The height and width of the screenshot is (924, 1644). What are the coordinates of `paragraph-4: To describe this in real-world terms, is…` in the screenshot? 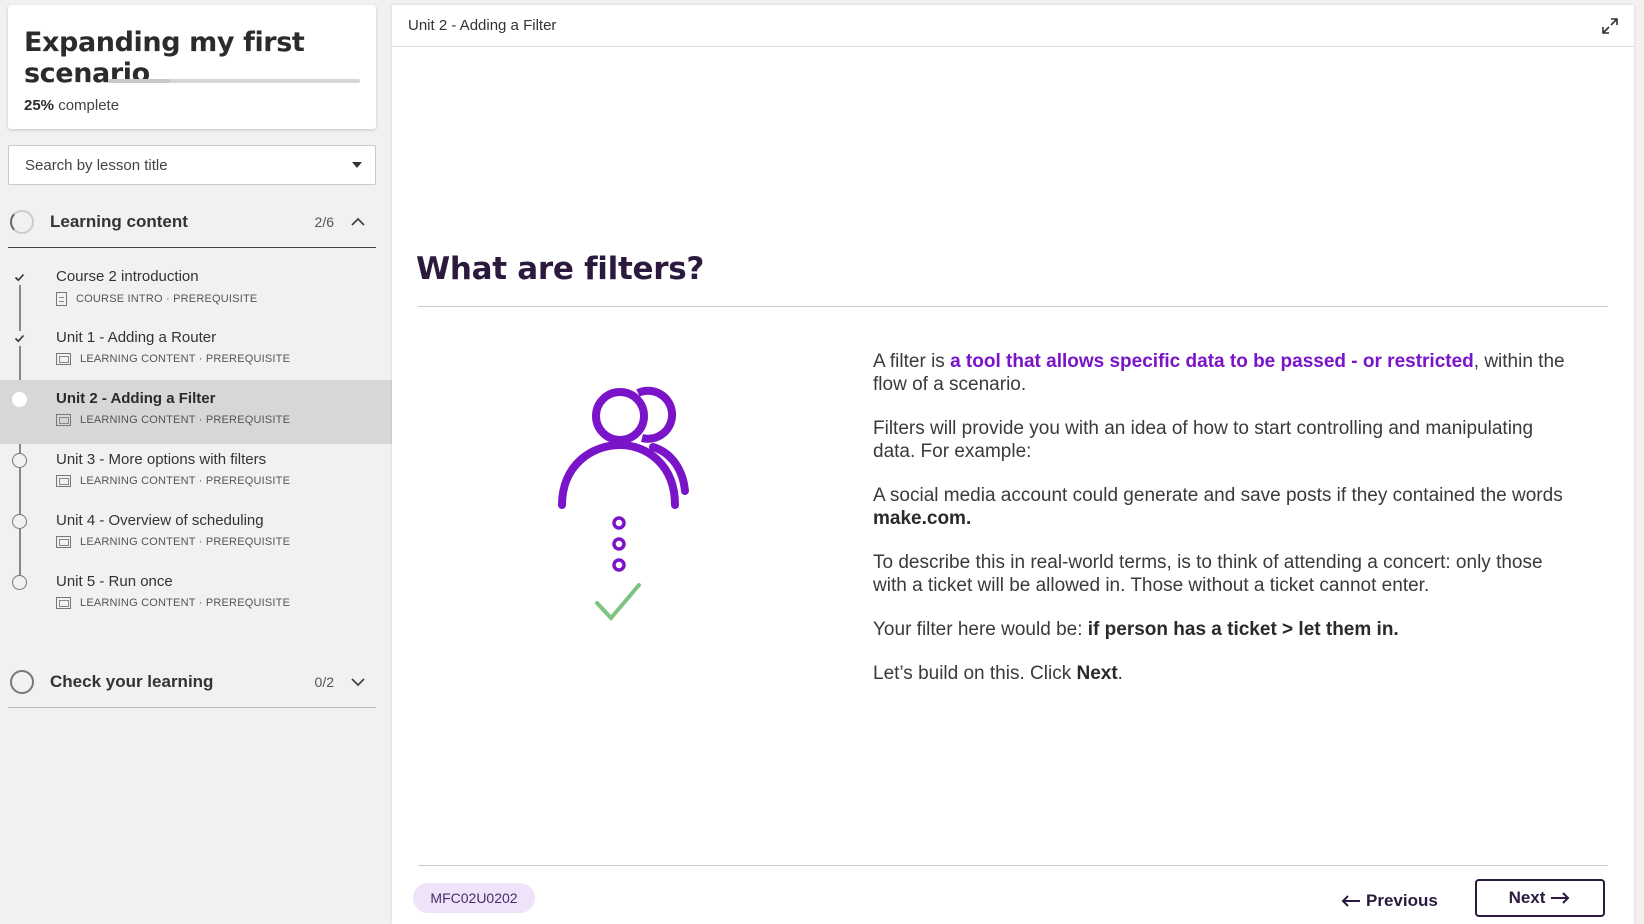 It's located at (1208, 574).